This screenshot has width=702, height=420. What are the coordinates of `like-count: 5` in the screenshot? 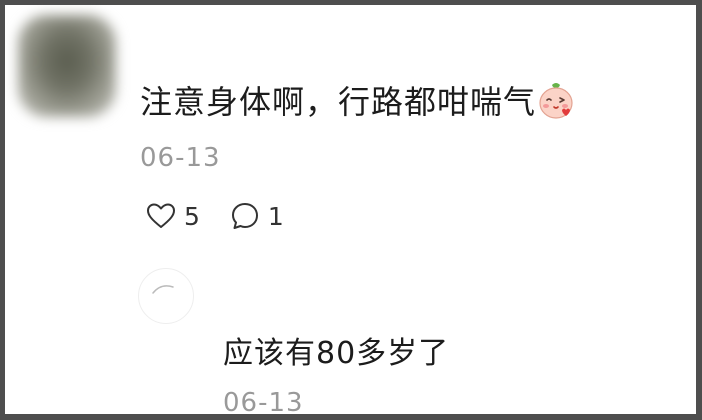 It's located at (192, 216).